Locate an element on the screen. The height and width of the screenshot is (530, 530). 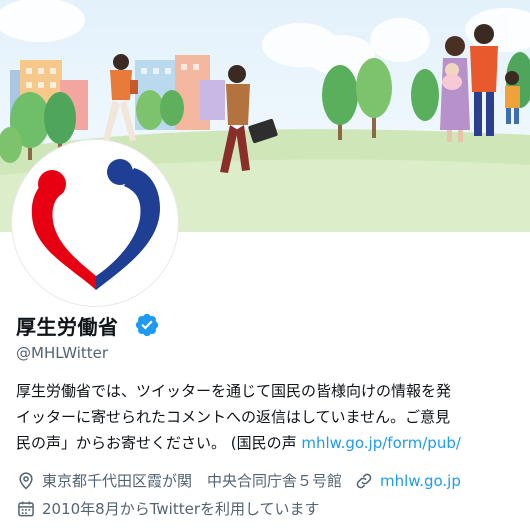
profile-meta-row: 東京都千代田区霞が関 中央合同庁舎５号館 mhlw.go.jp is located at coordinates (238, 480).